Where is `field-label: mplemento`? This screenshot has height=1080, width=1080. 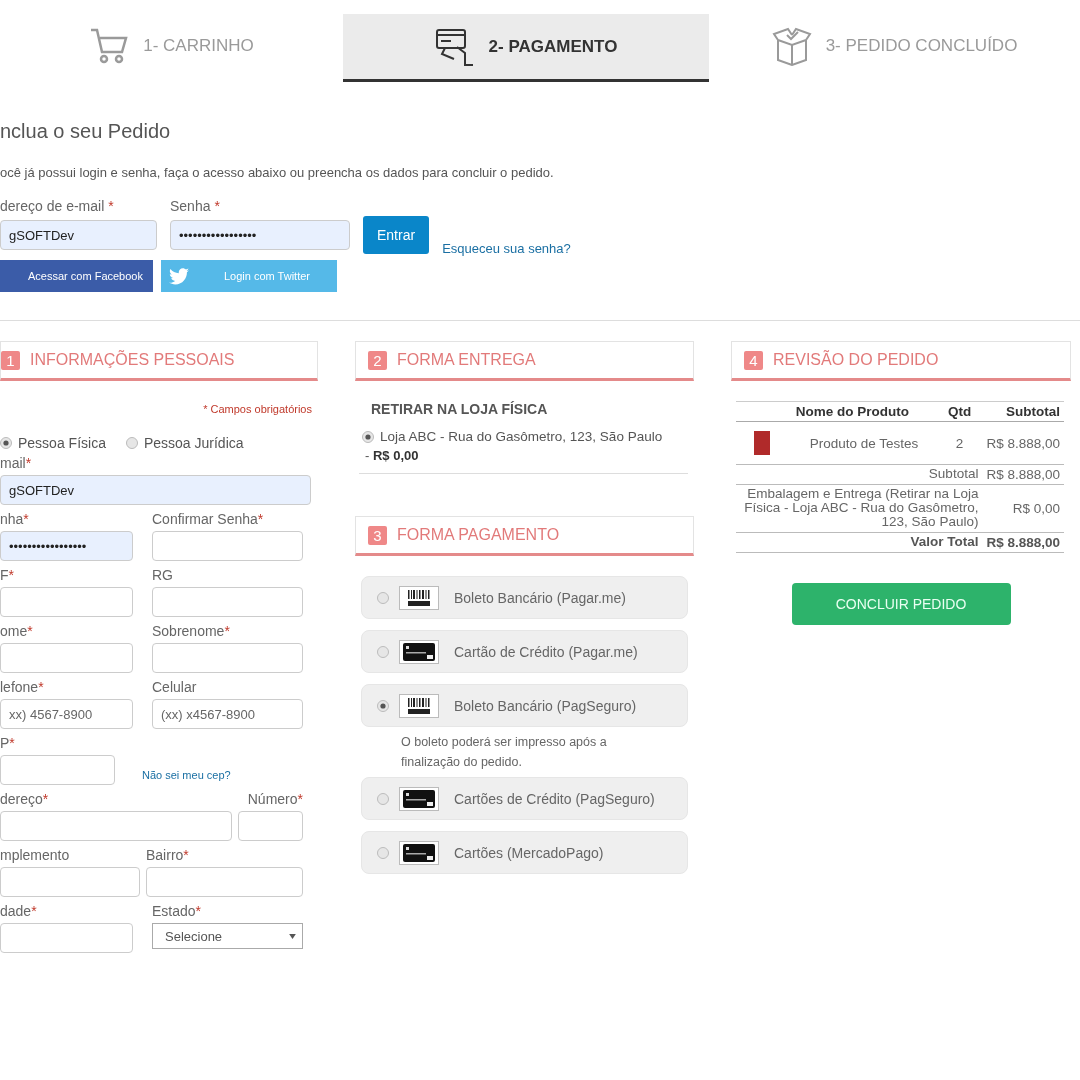 field-label: mplemento is located at coordinates (35, 855).